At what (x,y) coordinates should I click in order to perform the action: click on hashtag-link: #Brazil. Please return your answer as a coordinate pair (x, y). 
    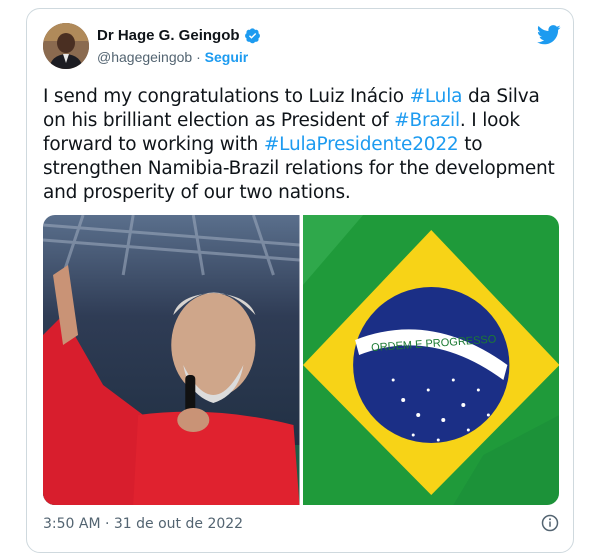
    Looking at the image, I should click on (427, 120).